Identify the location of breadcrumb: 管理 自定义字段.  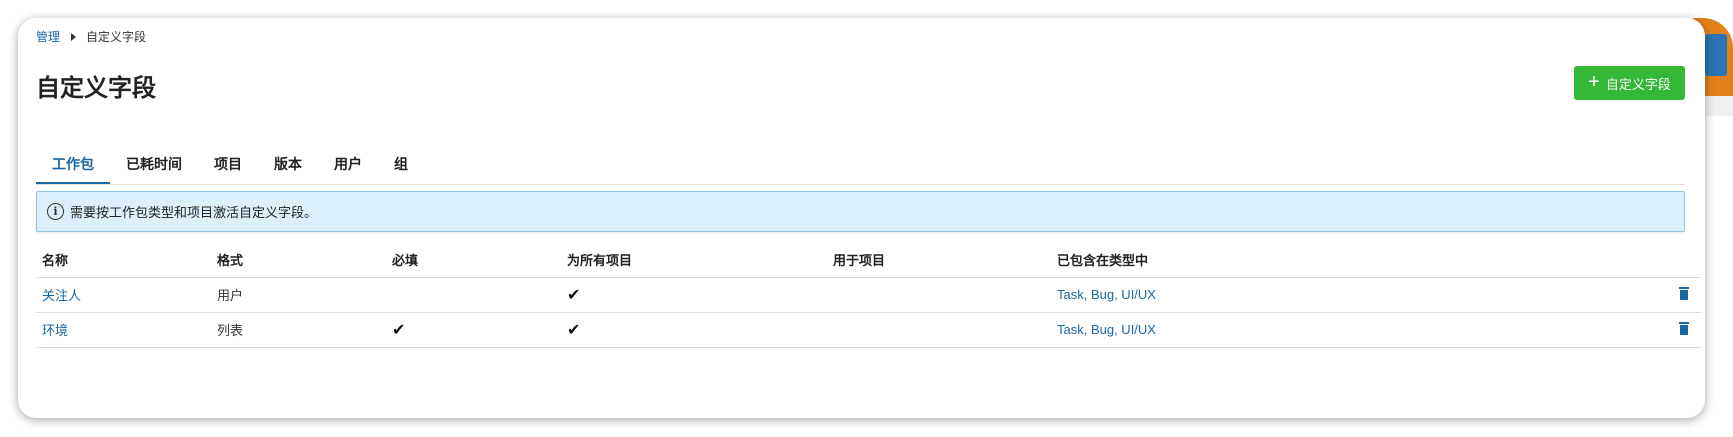
(91, 36).